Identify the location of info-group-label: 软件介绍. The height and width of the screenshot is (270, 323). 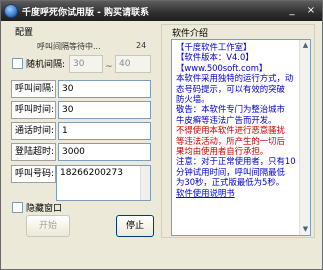
(190, 32).